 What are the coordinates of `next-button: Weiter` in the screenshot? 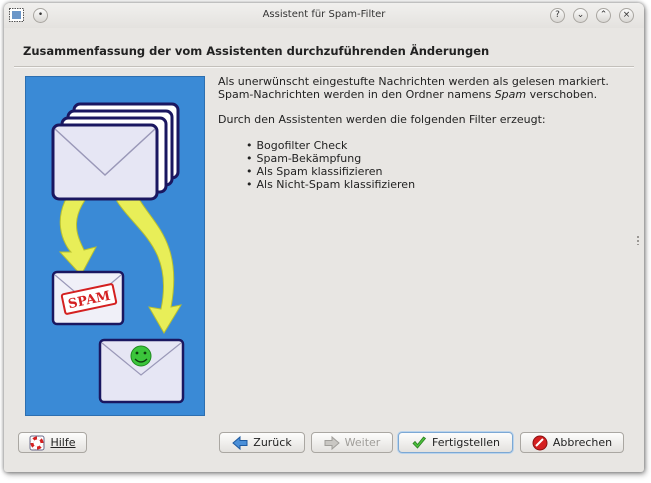 It's located at (352, 442).